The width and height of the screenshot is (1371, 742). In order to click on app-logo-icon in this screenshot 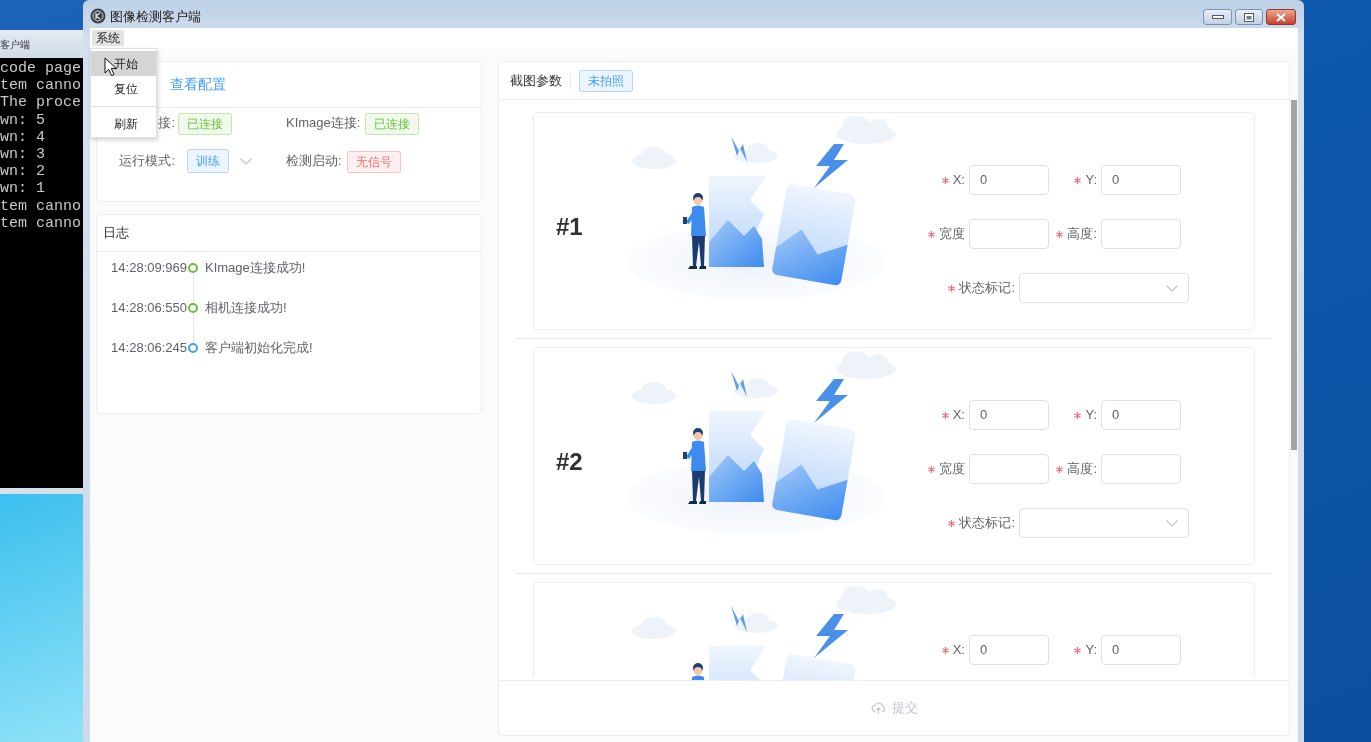, I will do `click(98, 16)`.